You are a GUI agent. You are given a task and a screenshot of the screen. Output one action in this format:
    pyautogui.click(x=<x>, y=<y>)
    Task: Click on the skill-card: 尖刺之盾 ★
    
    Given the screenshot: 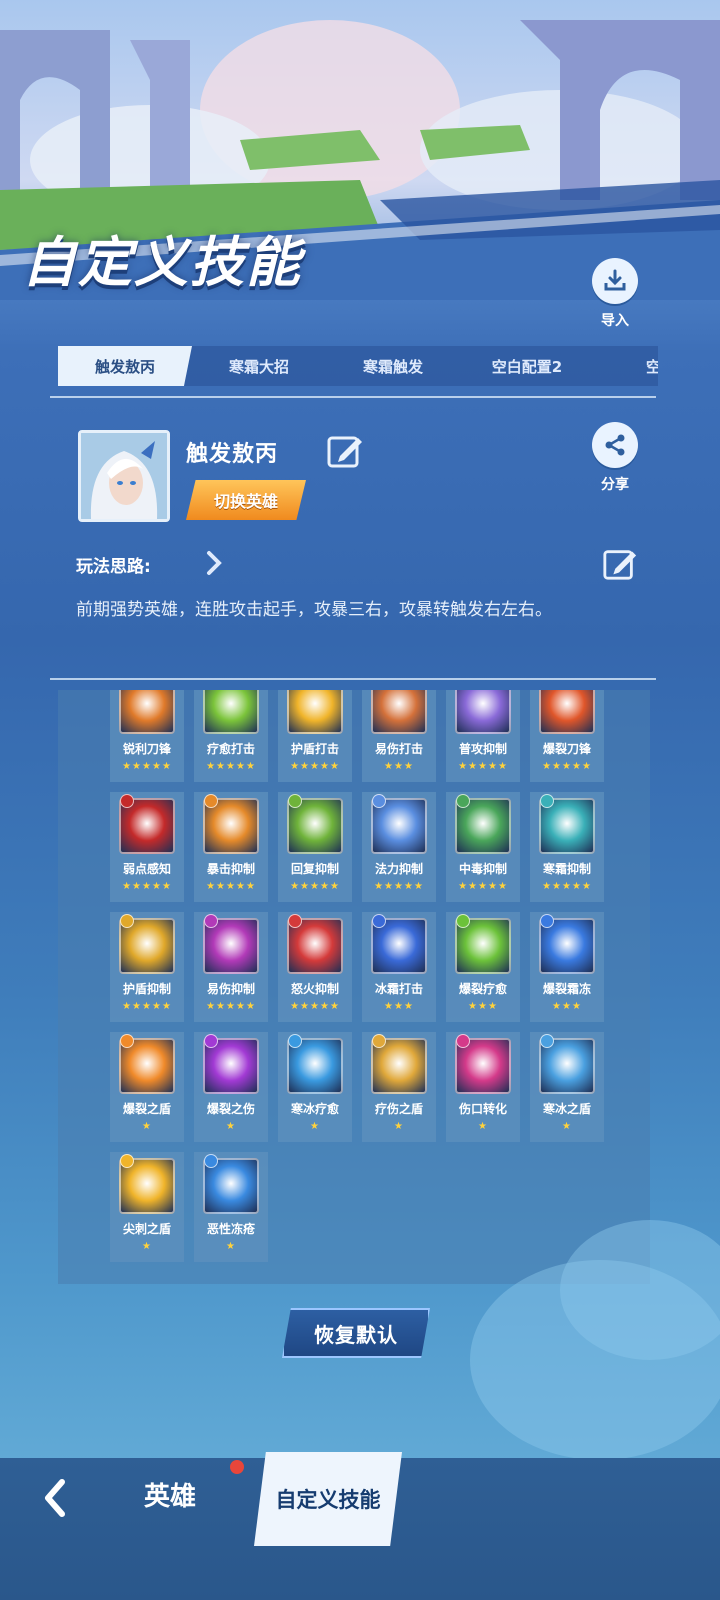 What is the action you would take?
    pyautogui.click(x=147, y=1207)
    